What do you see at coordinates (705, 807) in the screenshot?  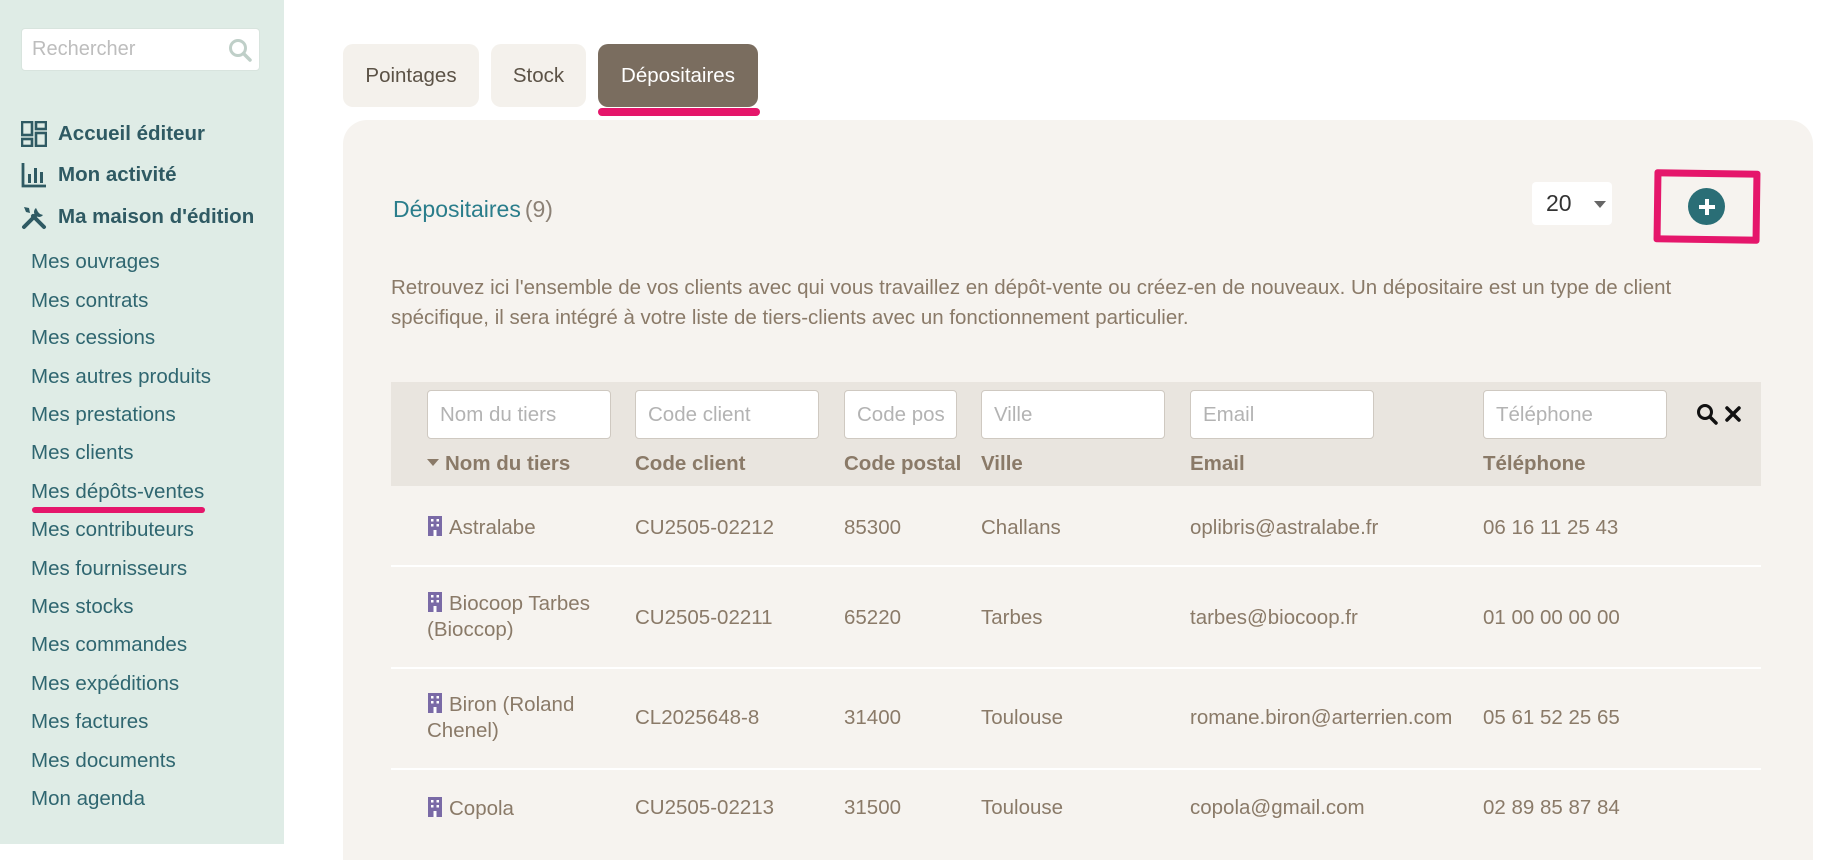 I see `cell-code: CU2505-02213` at bounding box center [705, 807].